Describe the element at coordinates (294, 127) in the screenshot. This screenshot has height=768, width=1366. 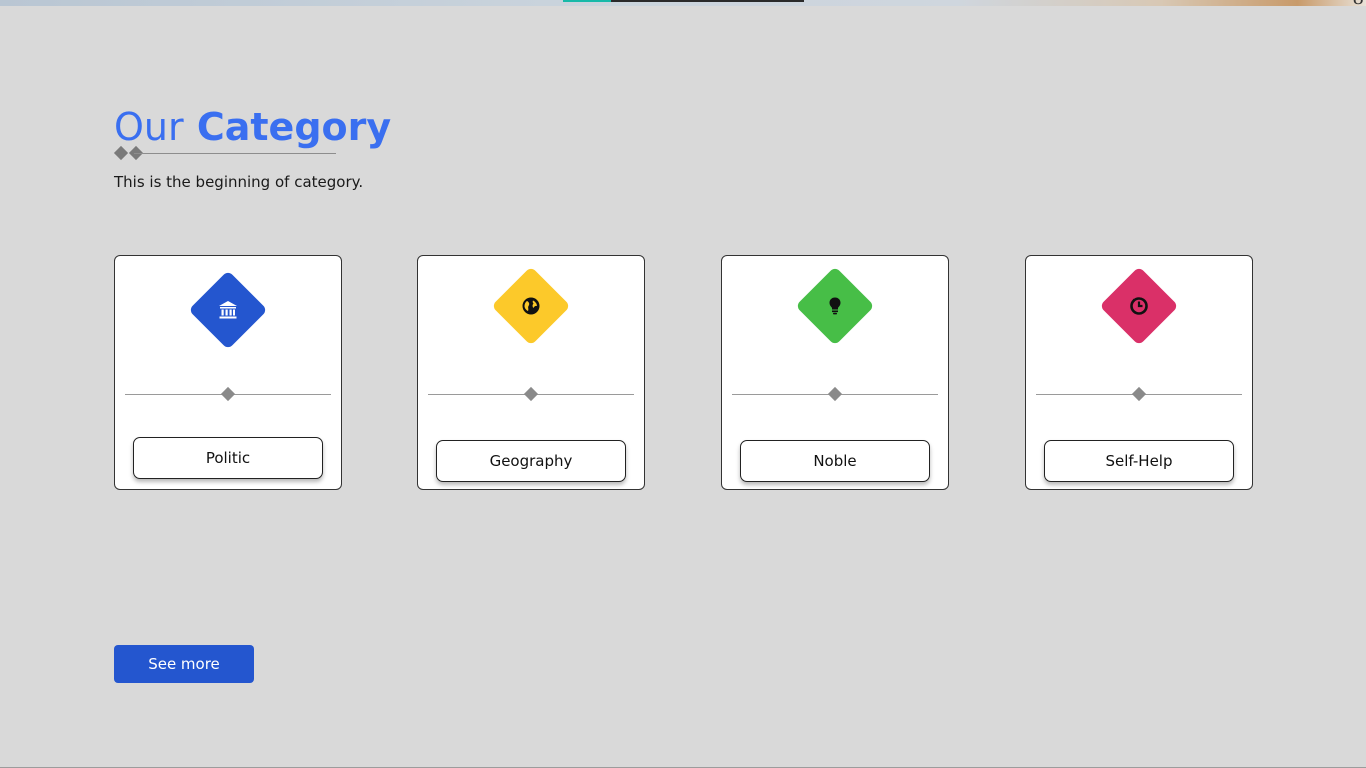
I see `section-title-bold: Category` at that location.